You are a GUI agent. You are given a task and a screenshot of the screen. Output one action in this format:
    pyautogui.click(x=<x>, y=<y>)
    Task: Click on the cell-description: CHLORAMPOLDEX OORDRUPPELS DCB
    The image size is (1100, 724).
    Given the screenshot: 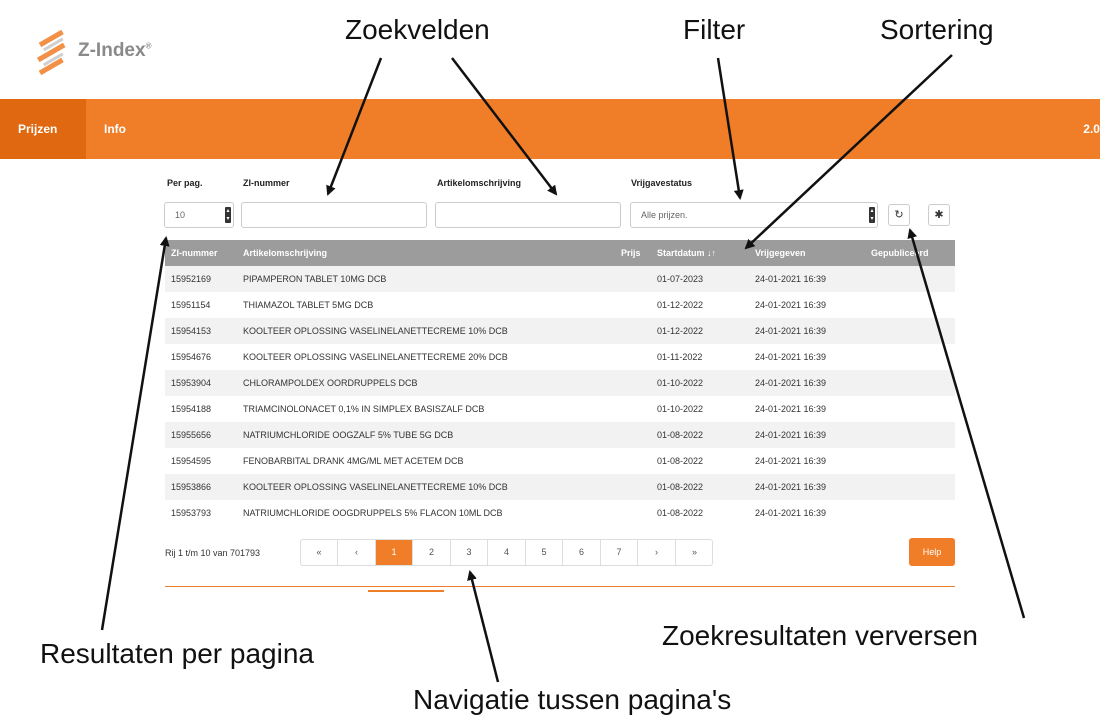 What is the action you would take?
    pyautogui.click(x=330, y=383)
    